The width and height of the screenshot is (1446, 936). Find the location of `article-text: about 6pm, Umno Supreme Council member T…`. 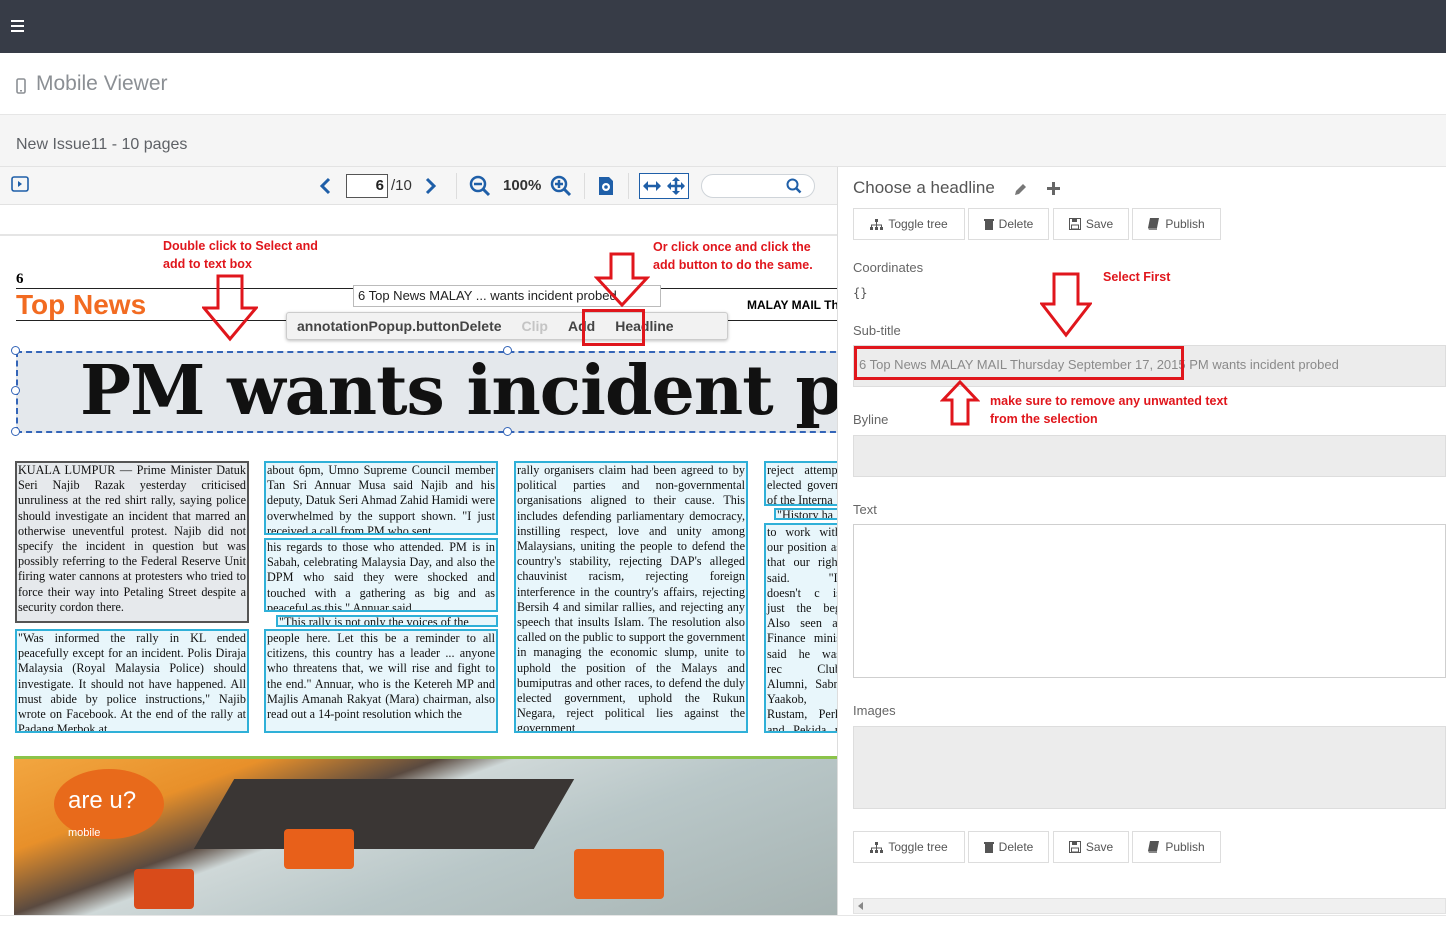

article-text: about 6pm, Umno Supreme Council member T… is located at coordinates (381, 499).